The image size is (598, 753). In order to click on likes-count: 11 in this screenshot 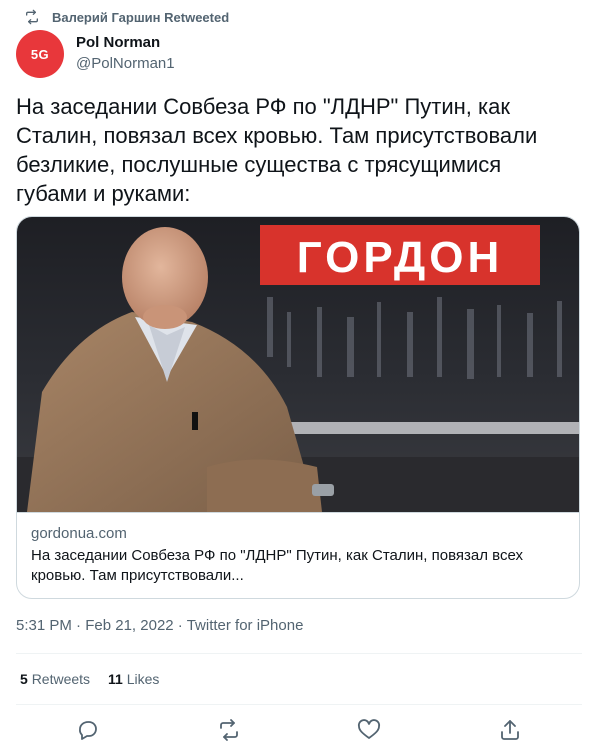, I will do `click(115, 679)`.